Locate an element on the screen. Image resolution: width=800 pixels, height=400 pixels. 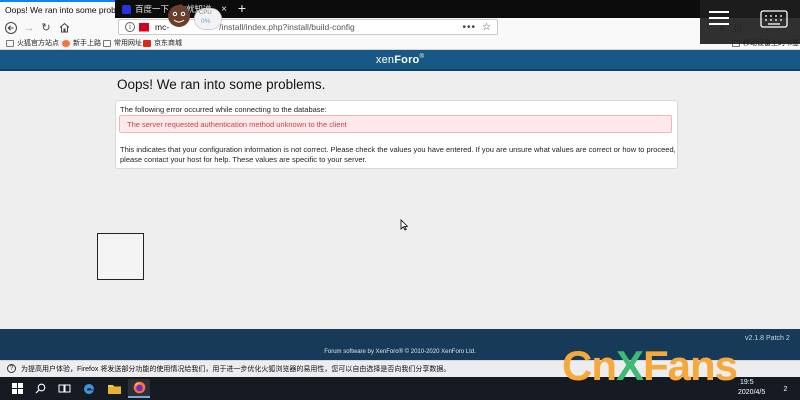
forward-icon: → is located at coordinates (29, 27).